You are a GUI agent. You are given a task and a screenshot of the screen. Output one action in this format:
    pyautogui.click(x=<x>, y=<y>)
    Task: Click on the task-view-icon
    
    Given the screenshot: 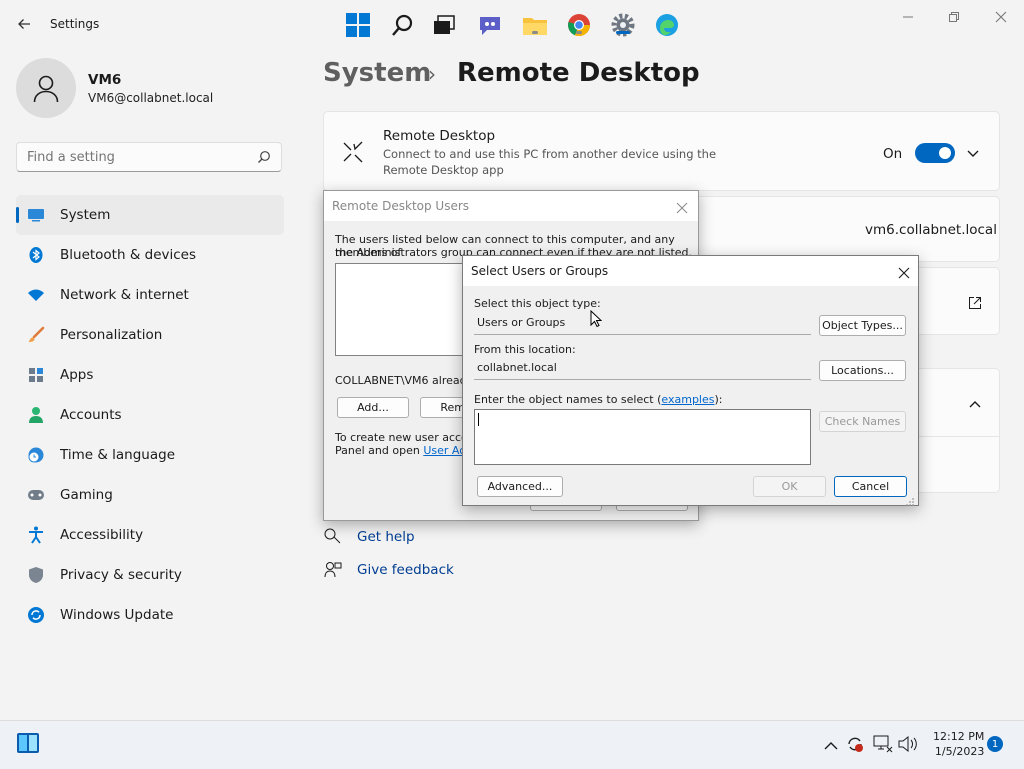 What is the action you would take?
    pyautogui.click(x=444, y=24)
    